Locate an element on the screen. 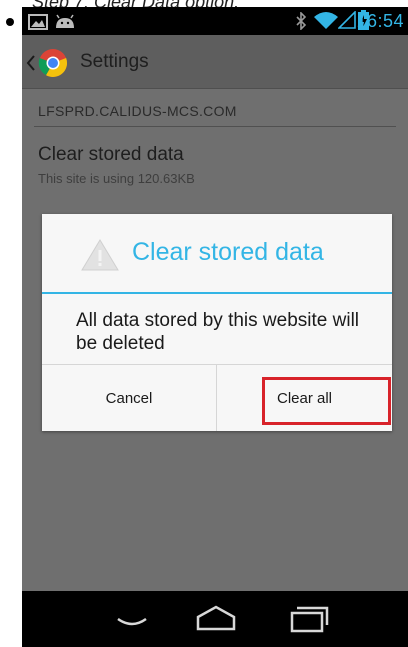 The image size is (408, 647). back-caret-icon is located at coordinates (31, 63).